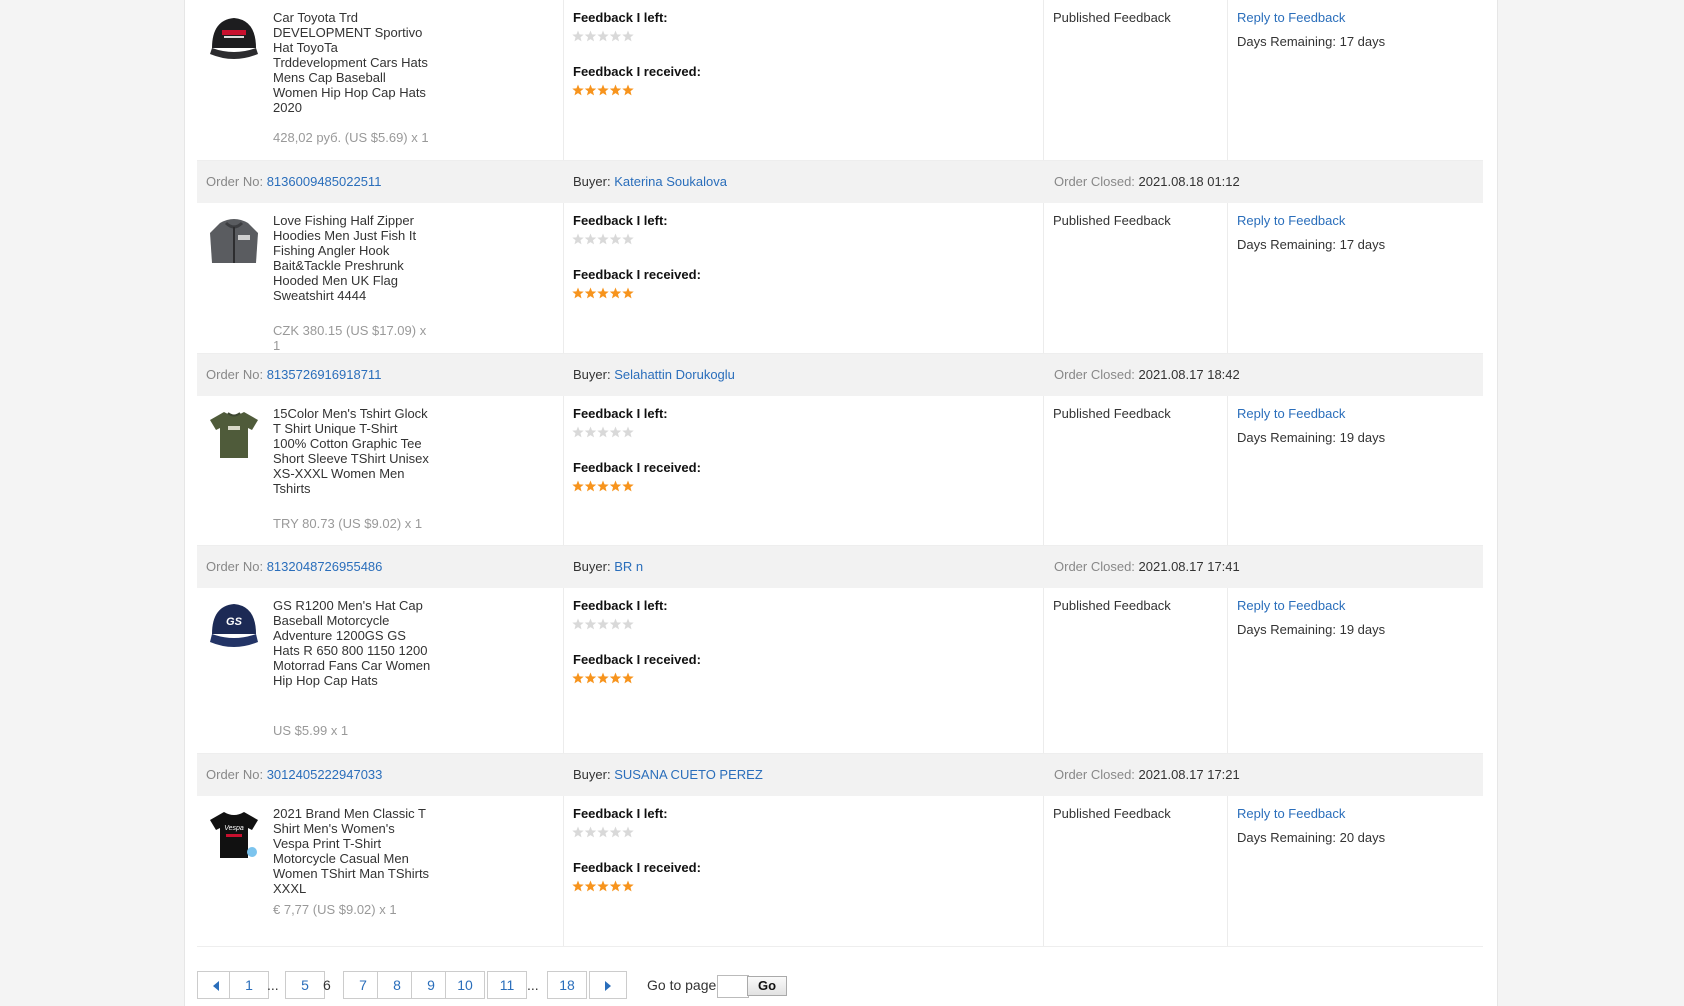 The width and height of the screenshot is (1684, 1006). What do you see at coordinates (327, 985) in the screenshot?
I see `current-page: 6` at bounding box center [327, 985].